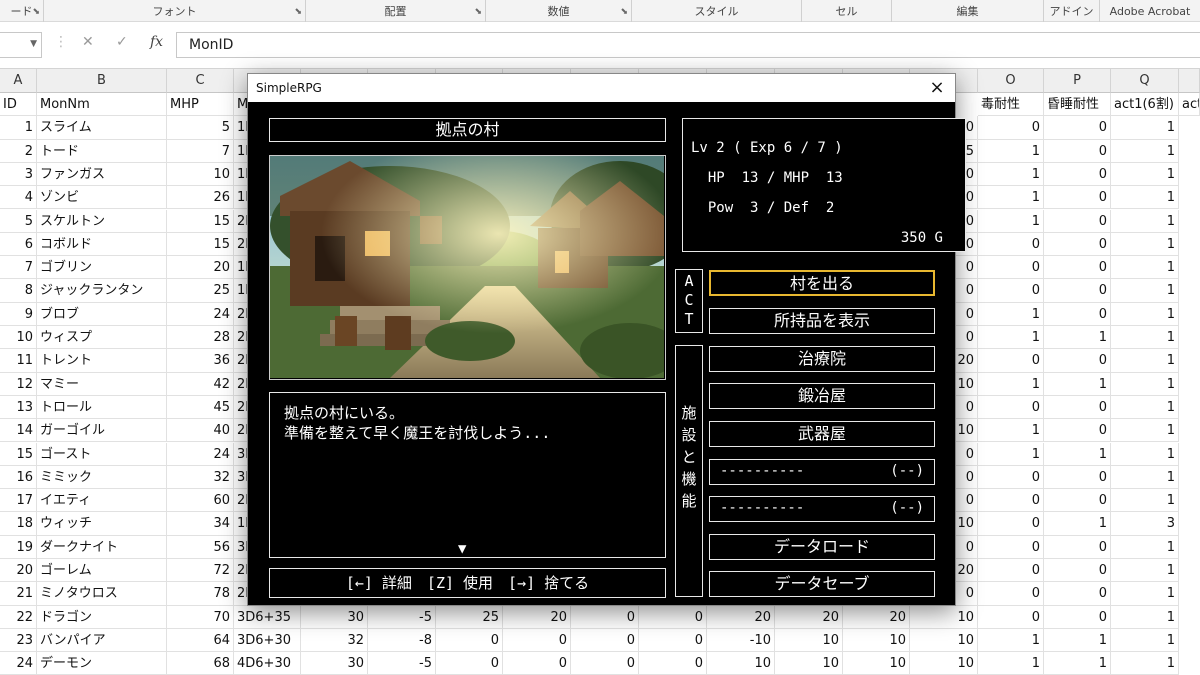  Describe the element at coordinates (18, 594) in the screenshot. I see `row-id-cell: 21` at that location.